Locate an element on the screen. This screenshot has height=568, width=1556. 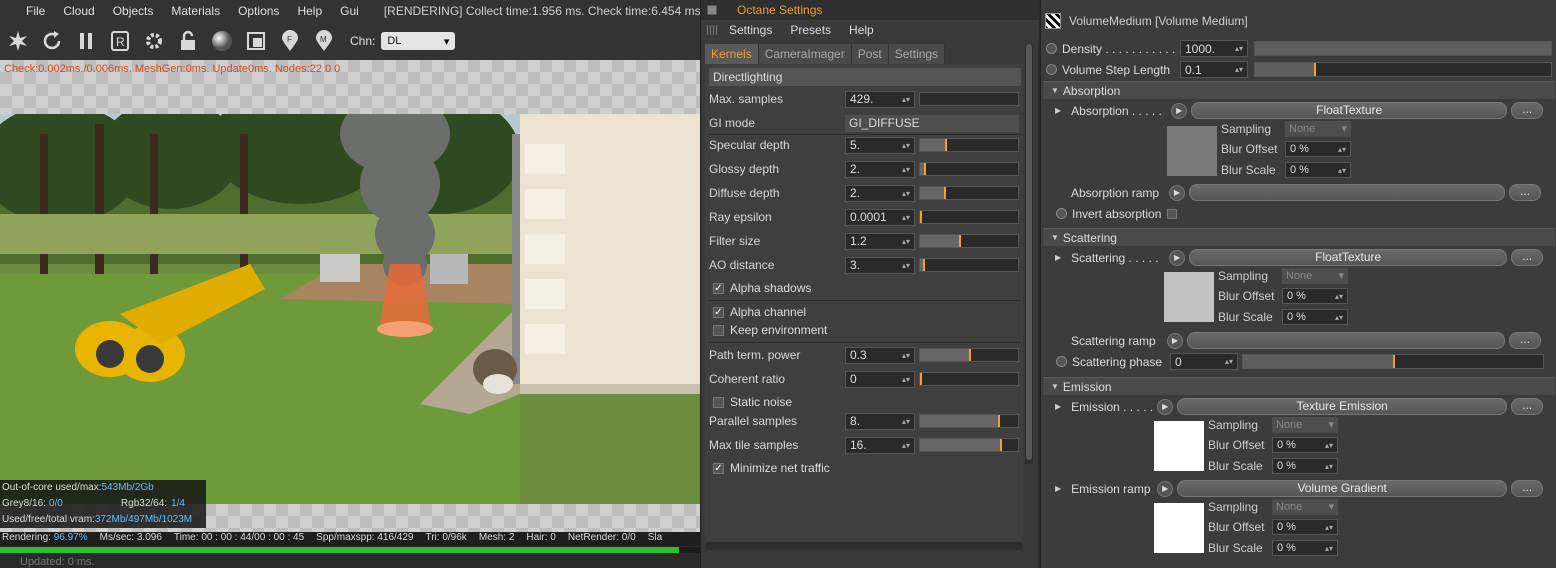
scattering-swatch is located at coordinates (1189, 297).